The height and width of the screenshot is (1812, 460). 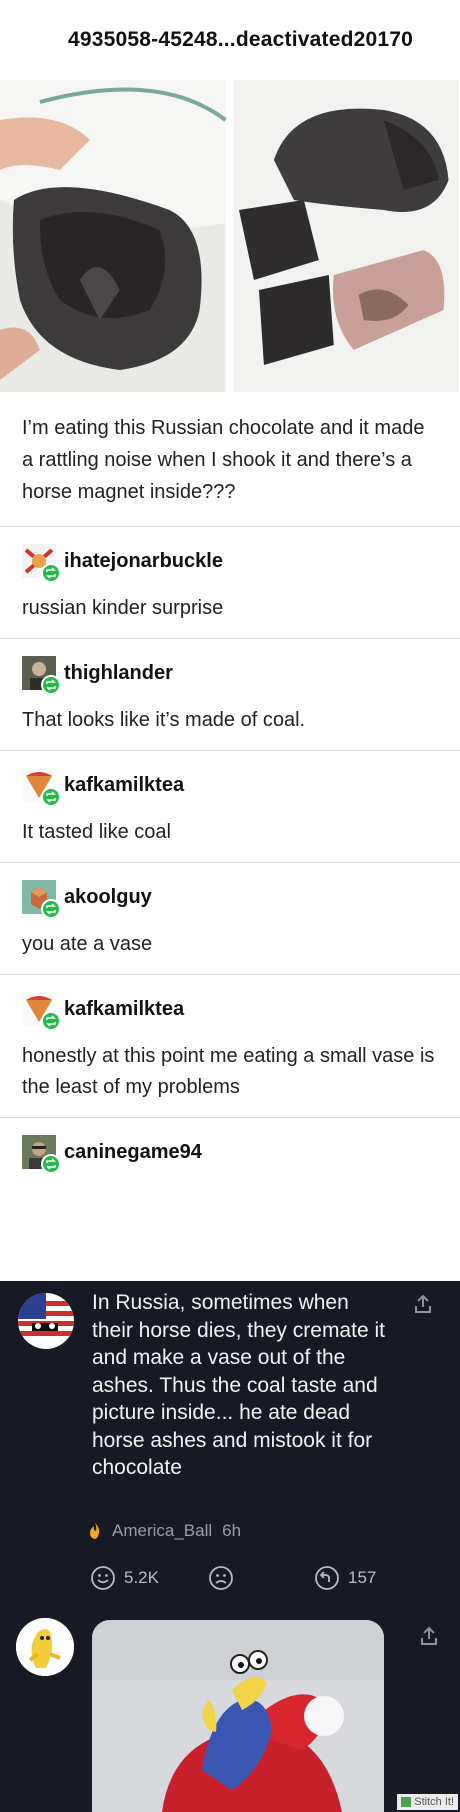 I want to click on stitch-watermark: Stitch It!, so click(x=427, y=1802).